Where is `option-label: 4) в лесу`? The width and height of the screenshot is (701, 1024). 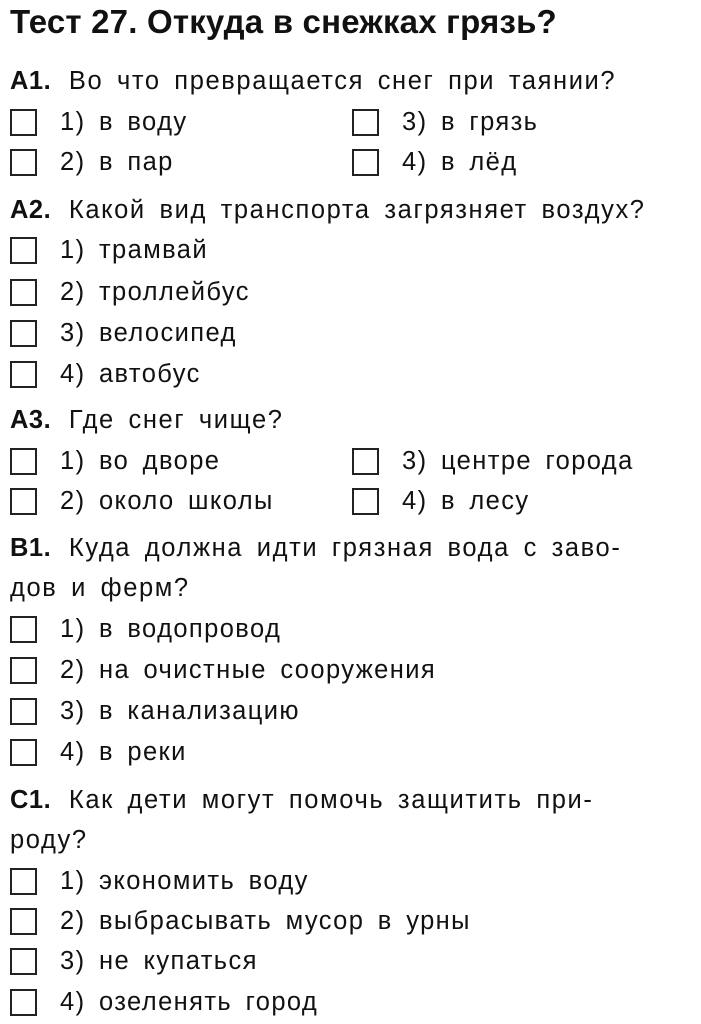
option-label: 4) в лесу is located at coordinates (466, 501).